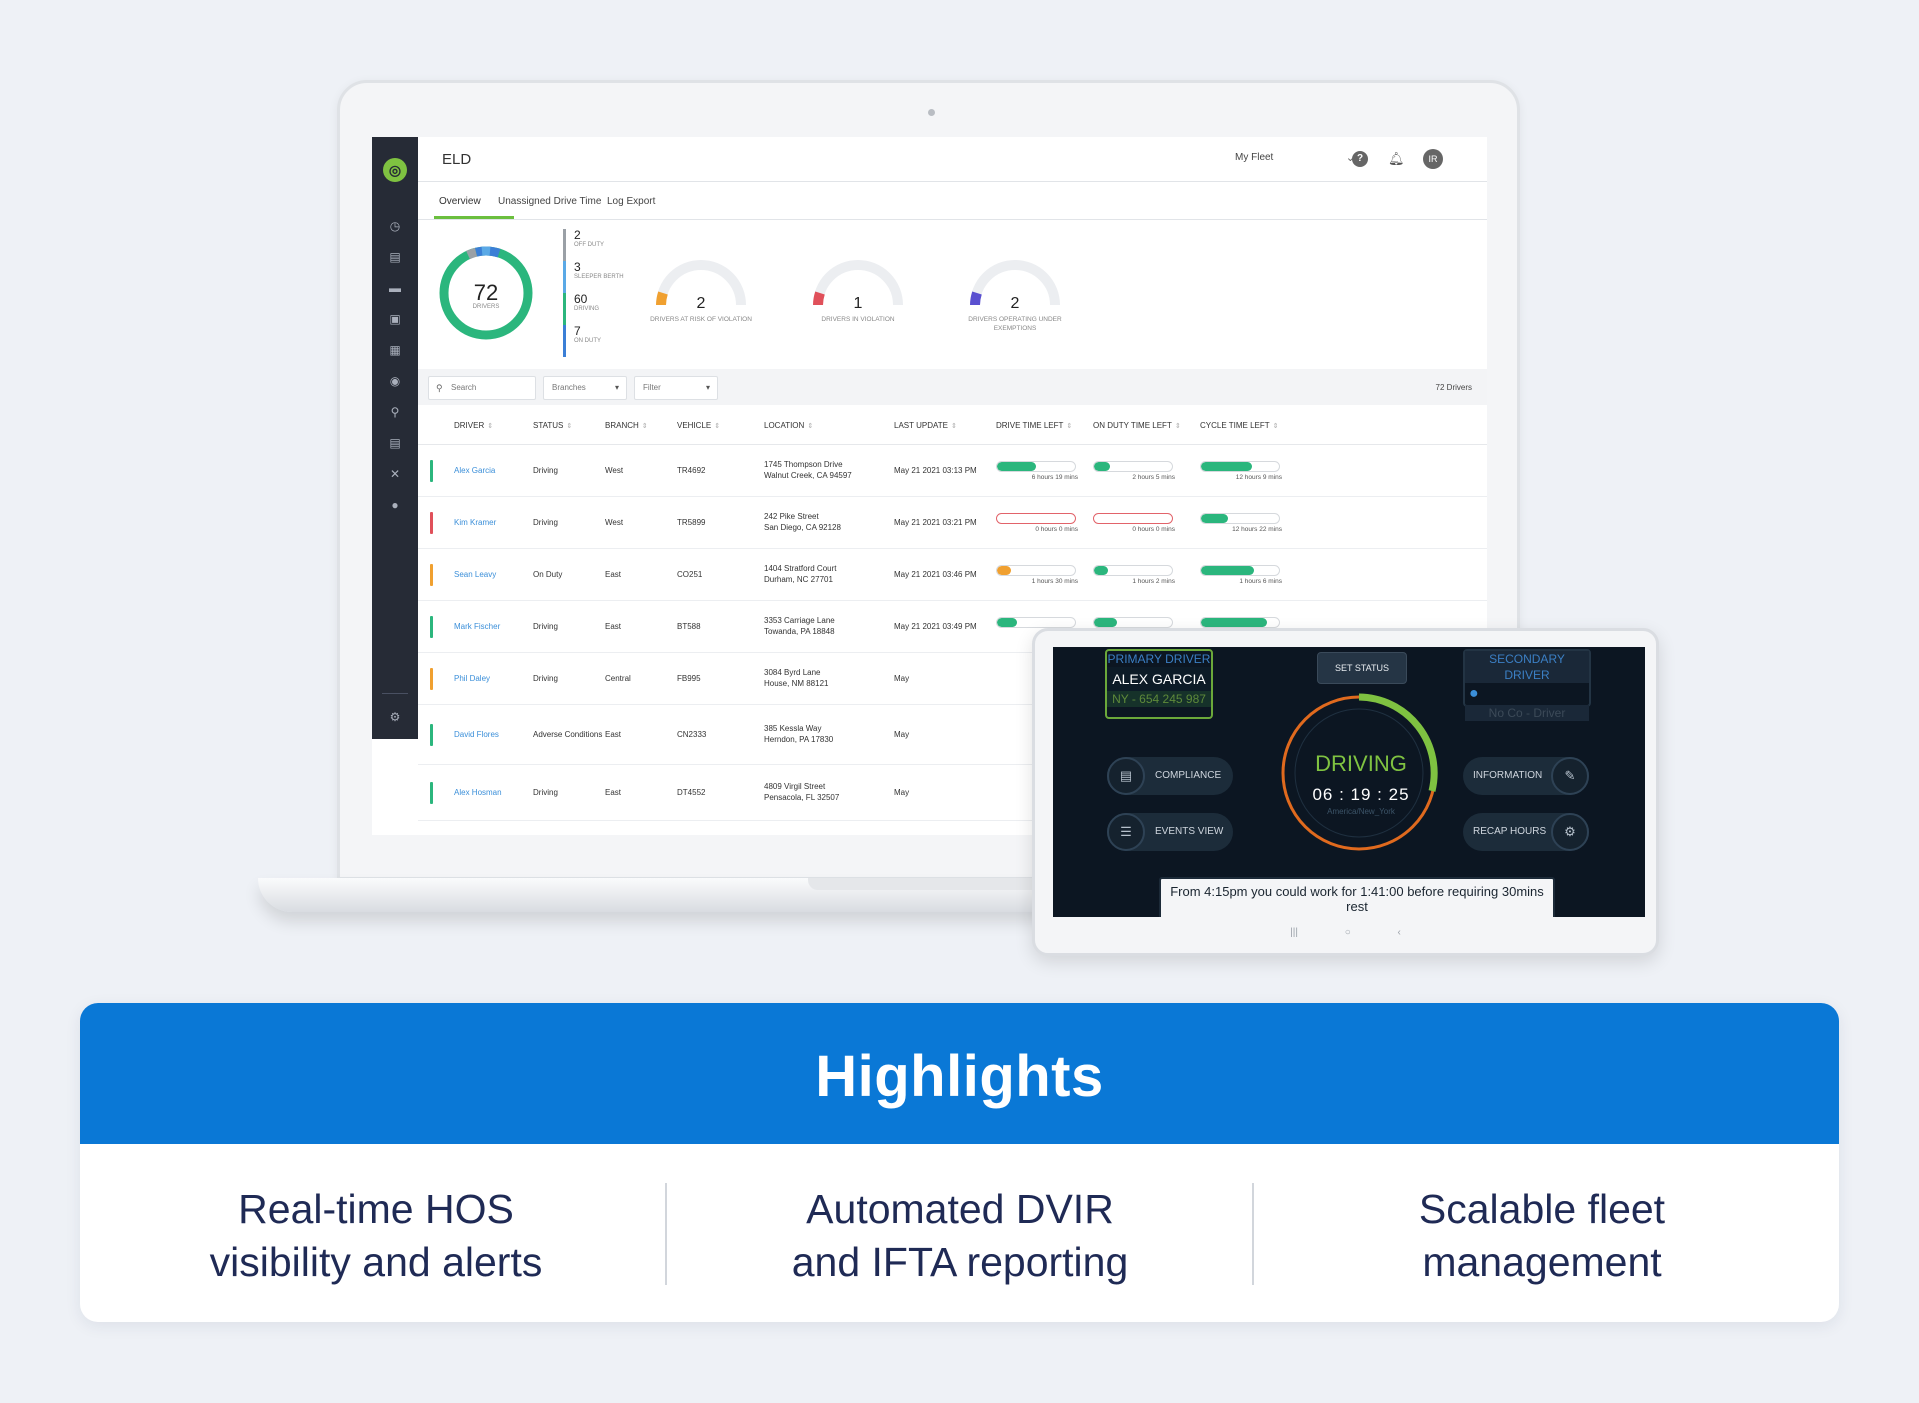 Image resolution: width=1919 pixels, height=1403 pixels. What do you see at coordinates (395, 412) in the screenshot?
I see `route-icon: ⚲` at bounding box center [395, 412].